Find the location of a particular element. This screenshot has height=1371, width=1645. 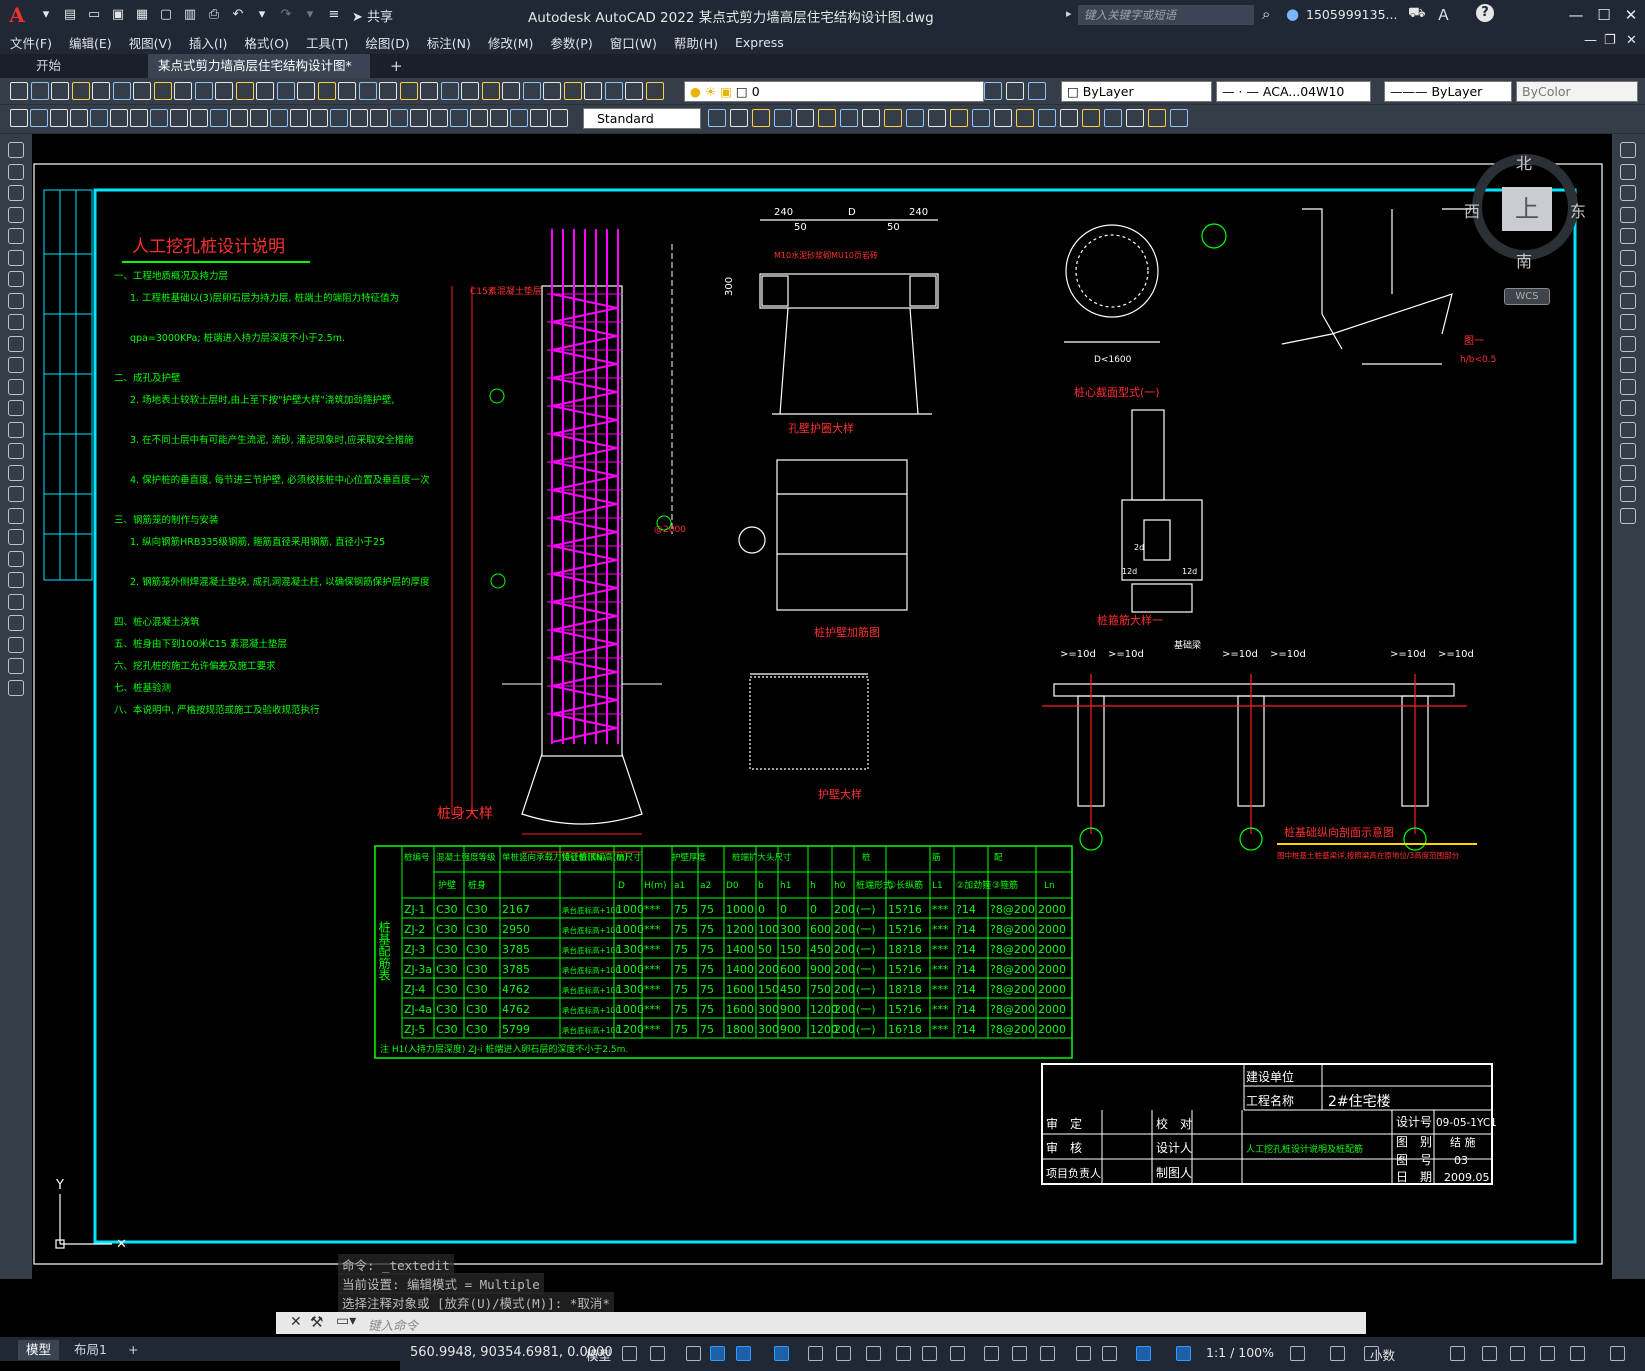

modify-tool-19-icon is located at coordinates (1113, 118).